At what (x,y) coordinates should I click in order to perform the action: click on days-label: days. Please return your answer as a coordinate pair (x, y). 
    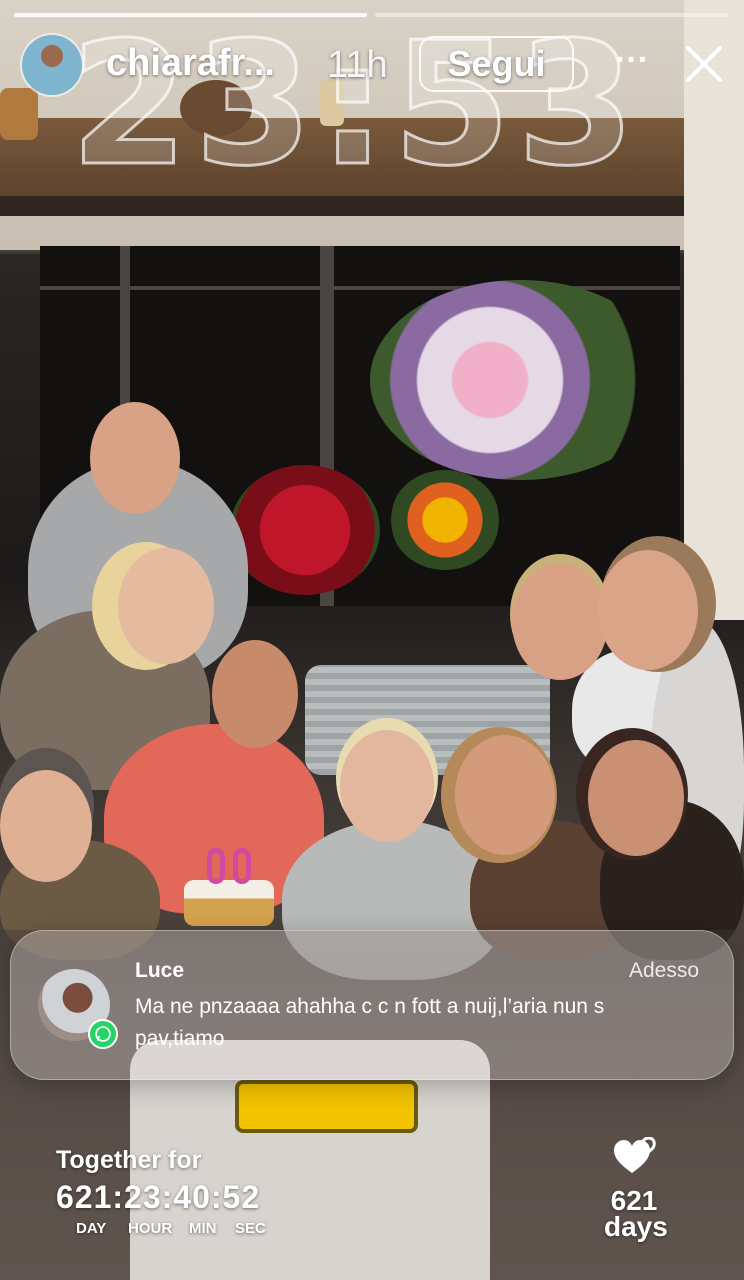
    Looking at the image, I should click on (636, 1226).